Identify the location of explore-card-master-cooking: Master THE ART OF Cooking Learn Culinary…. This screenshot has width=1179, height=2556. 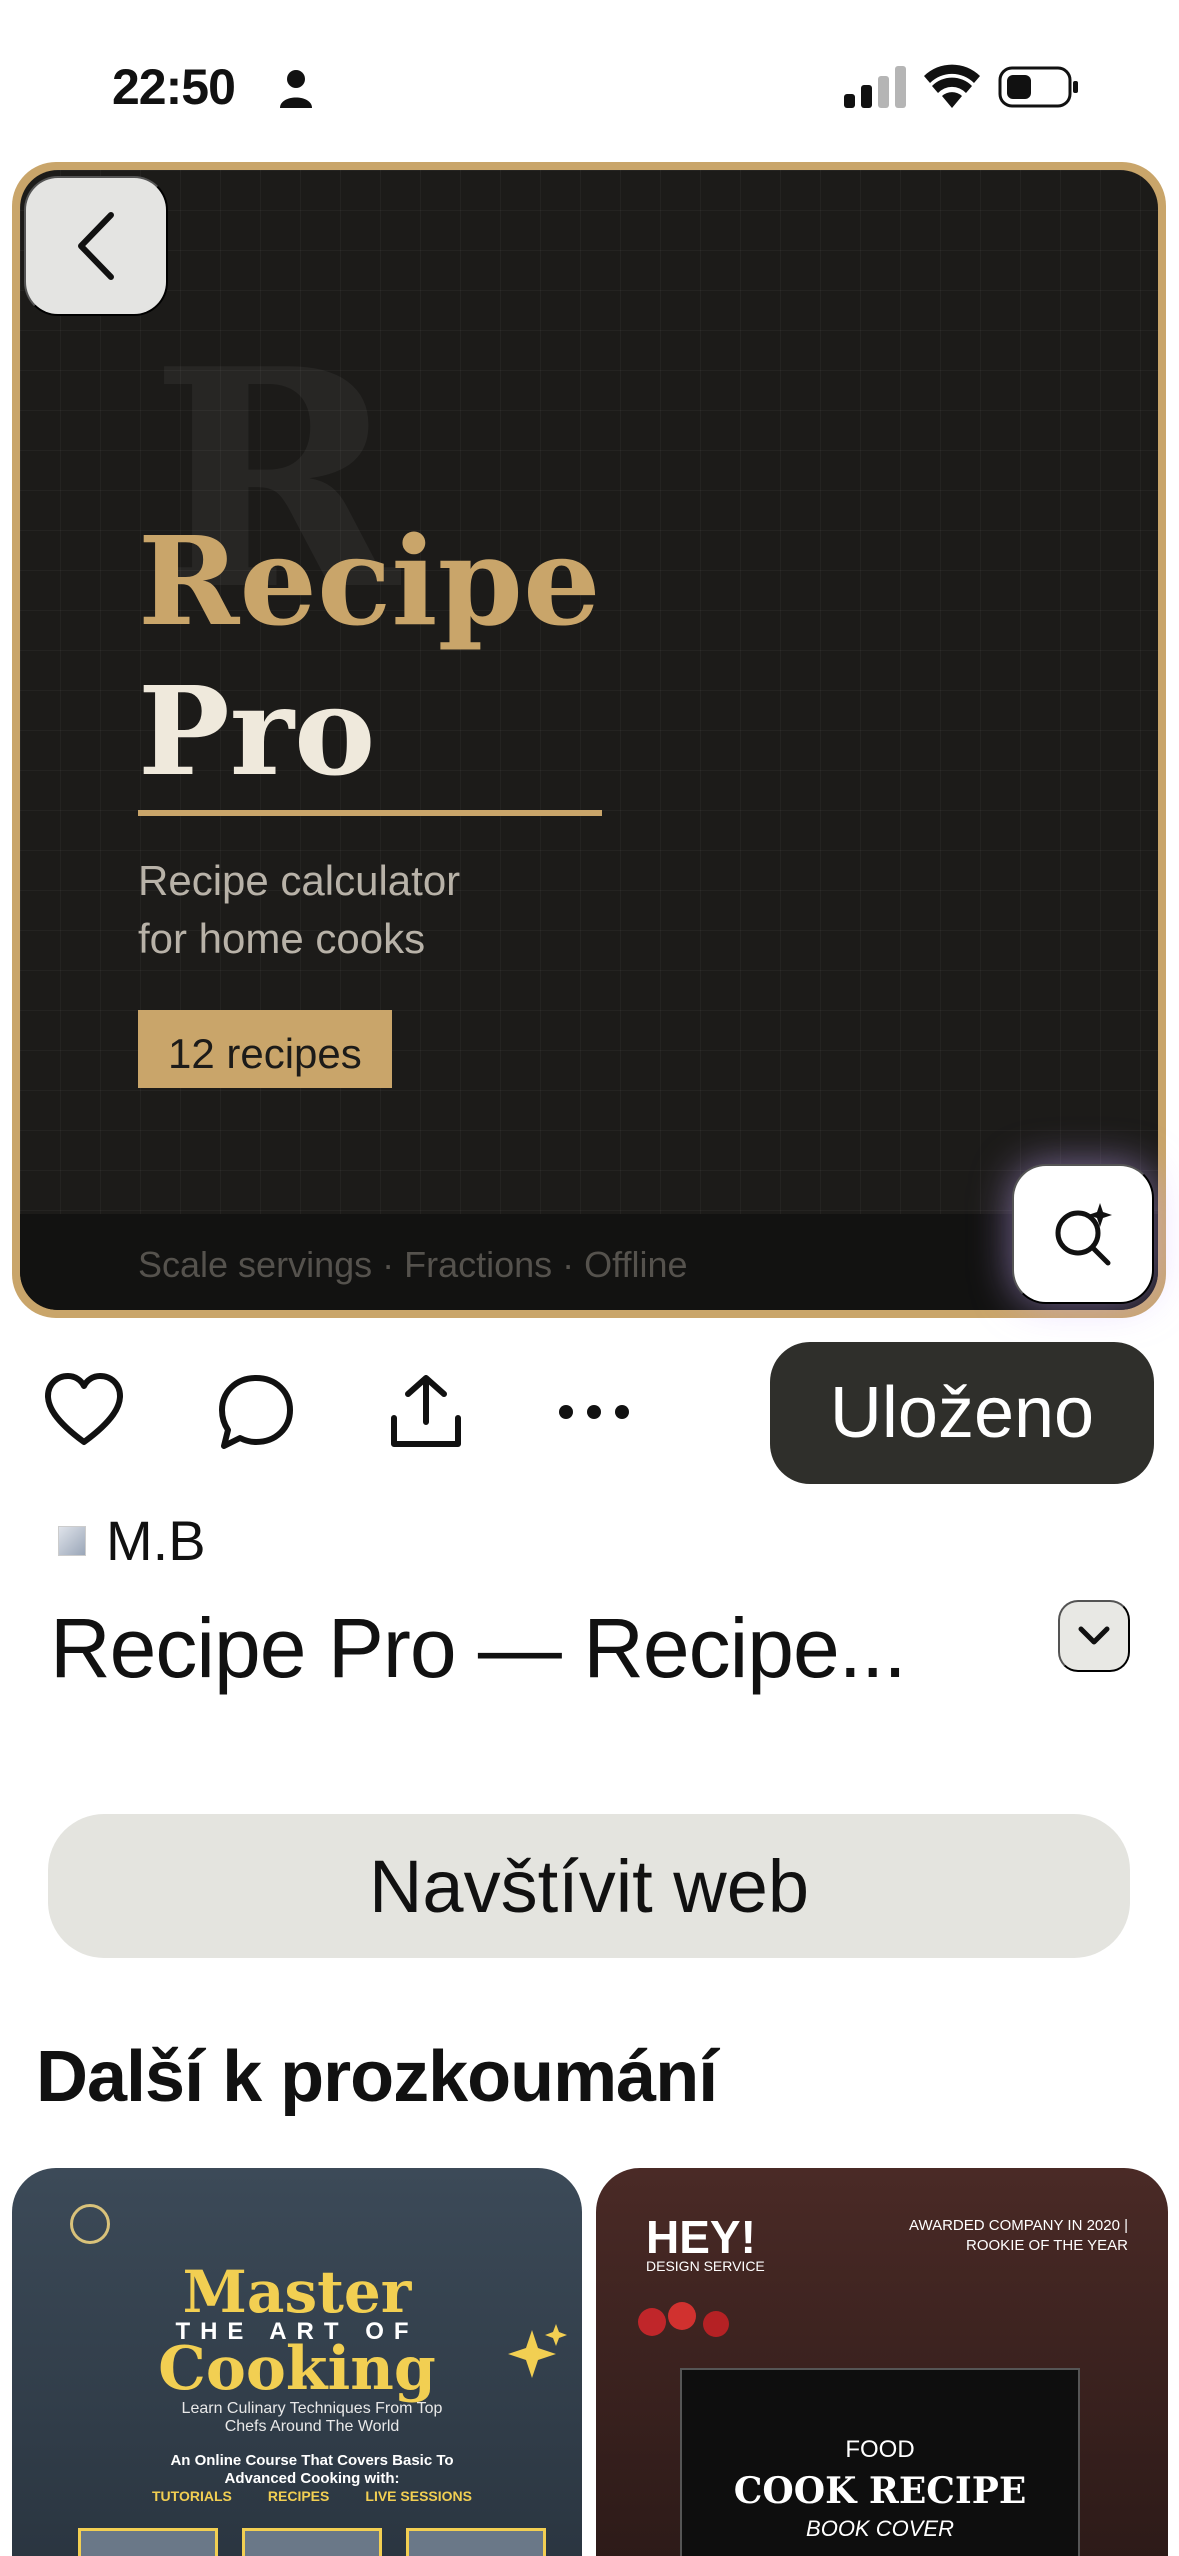
(297, 2362).